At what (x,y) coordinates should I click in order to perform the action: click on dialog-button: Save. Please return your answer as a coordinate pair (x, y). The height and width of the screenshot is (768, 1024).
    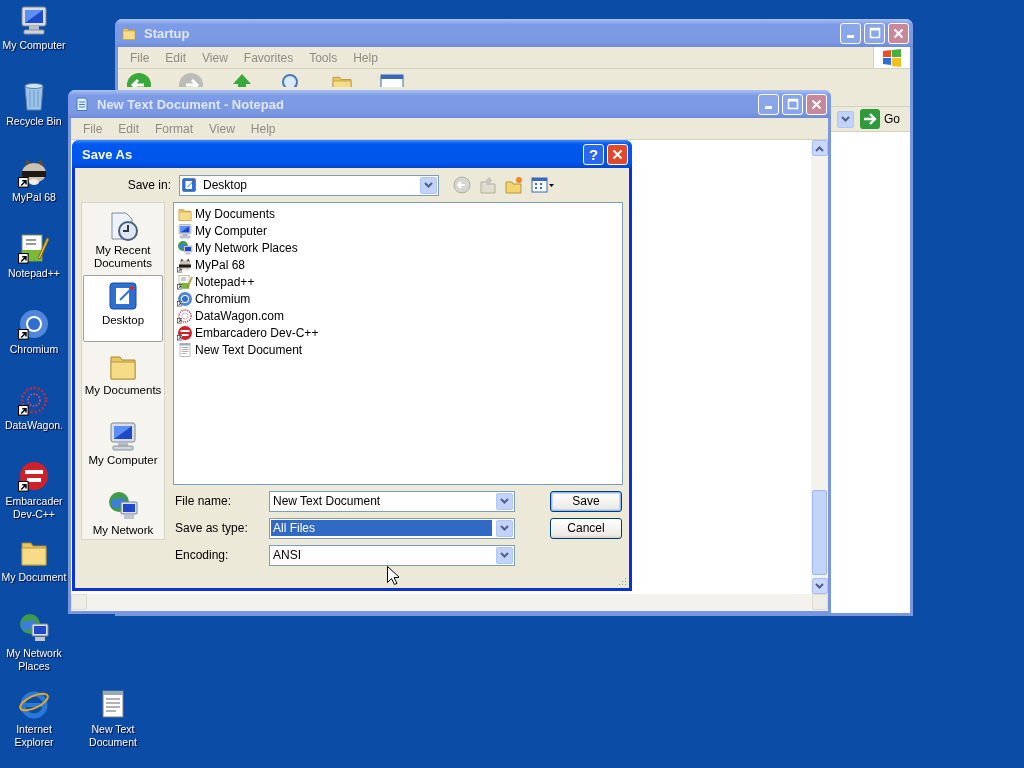
    Looking at the image, I should click on (586, 501).